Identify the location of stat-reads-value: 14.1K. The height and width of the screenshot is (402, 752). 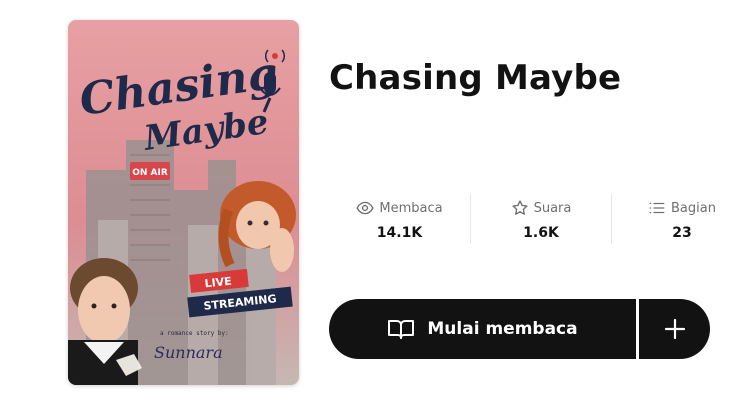
(399, 233).